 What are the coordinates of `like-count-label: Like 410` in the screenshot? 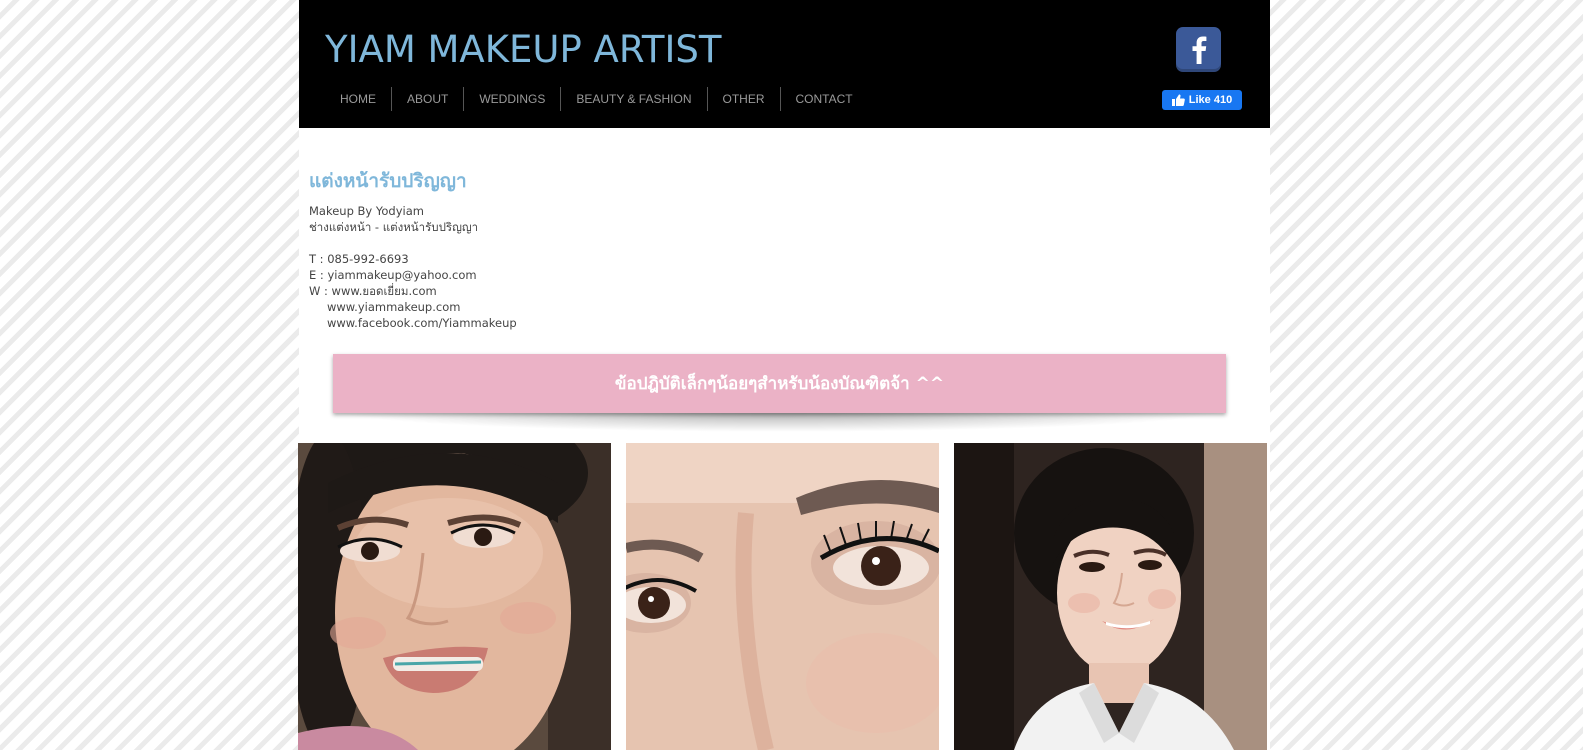 It's located at (1210, 100).